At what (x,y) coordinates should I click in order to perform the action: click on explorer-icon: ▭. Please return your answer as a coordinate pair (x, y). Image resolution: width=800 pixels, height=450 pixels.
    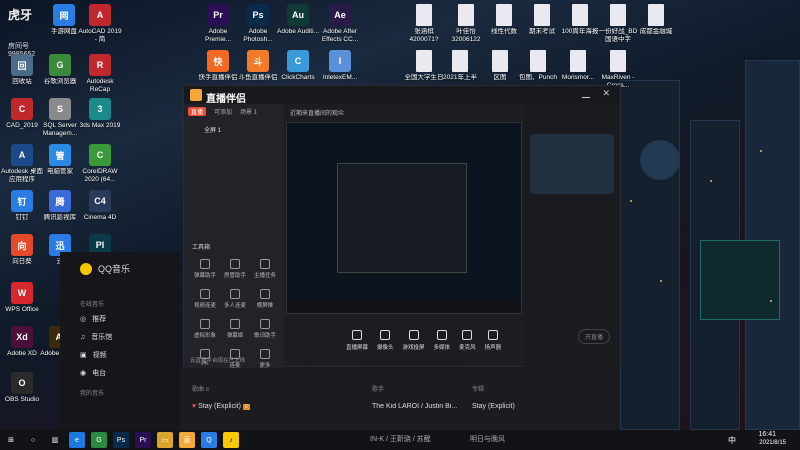
    Looking at the image, I should click on (165, 440).